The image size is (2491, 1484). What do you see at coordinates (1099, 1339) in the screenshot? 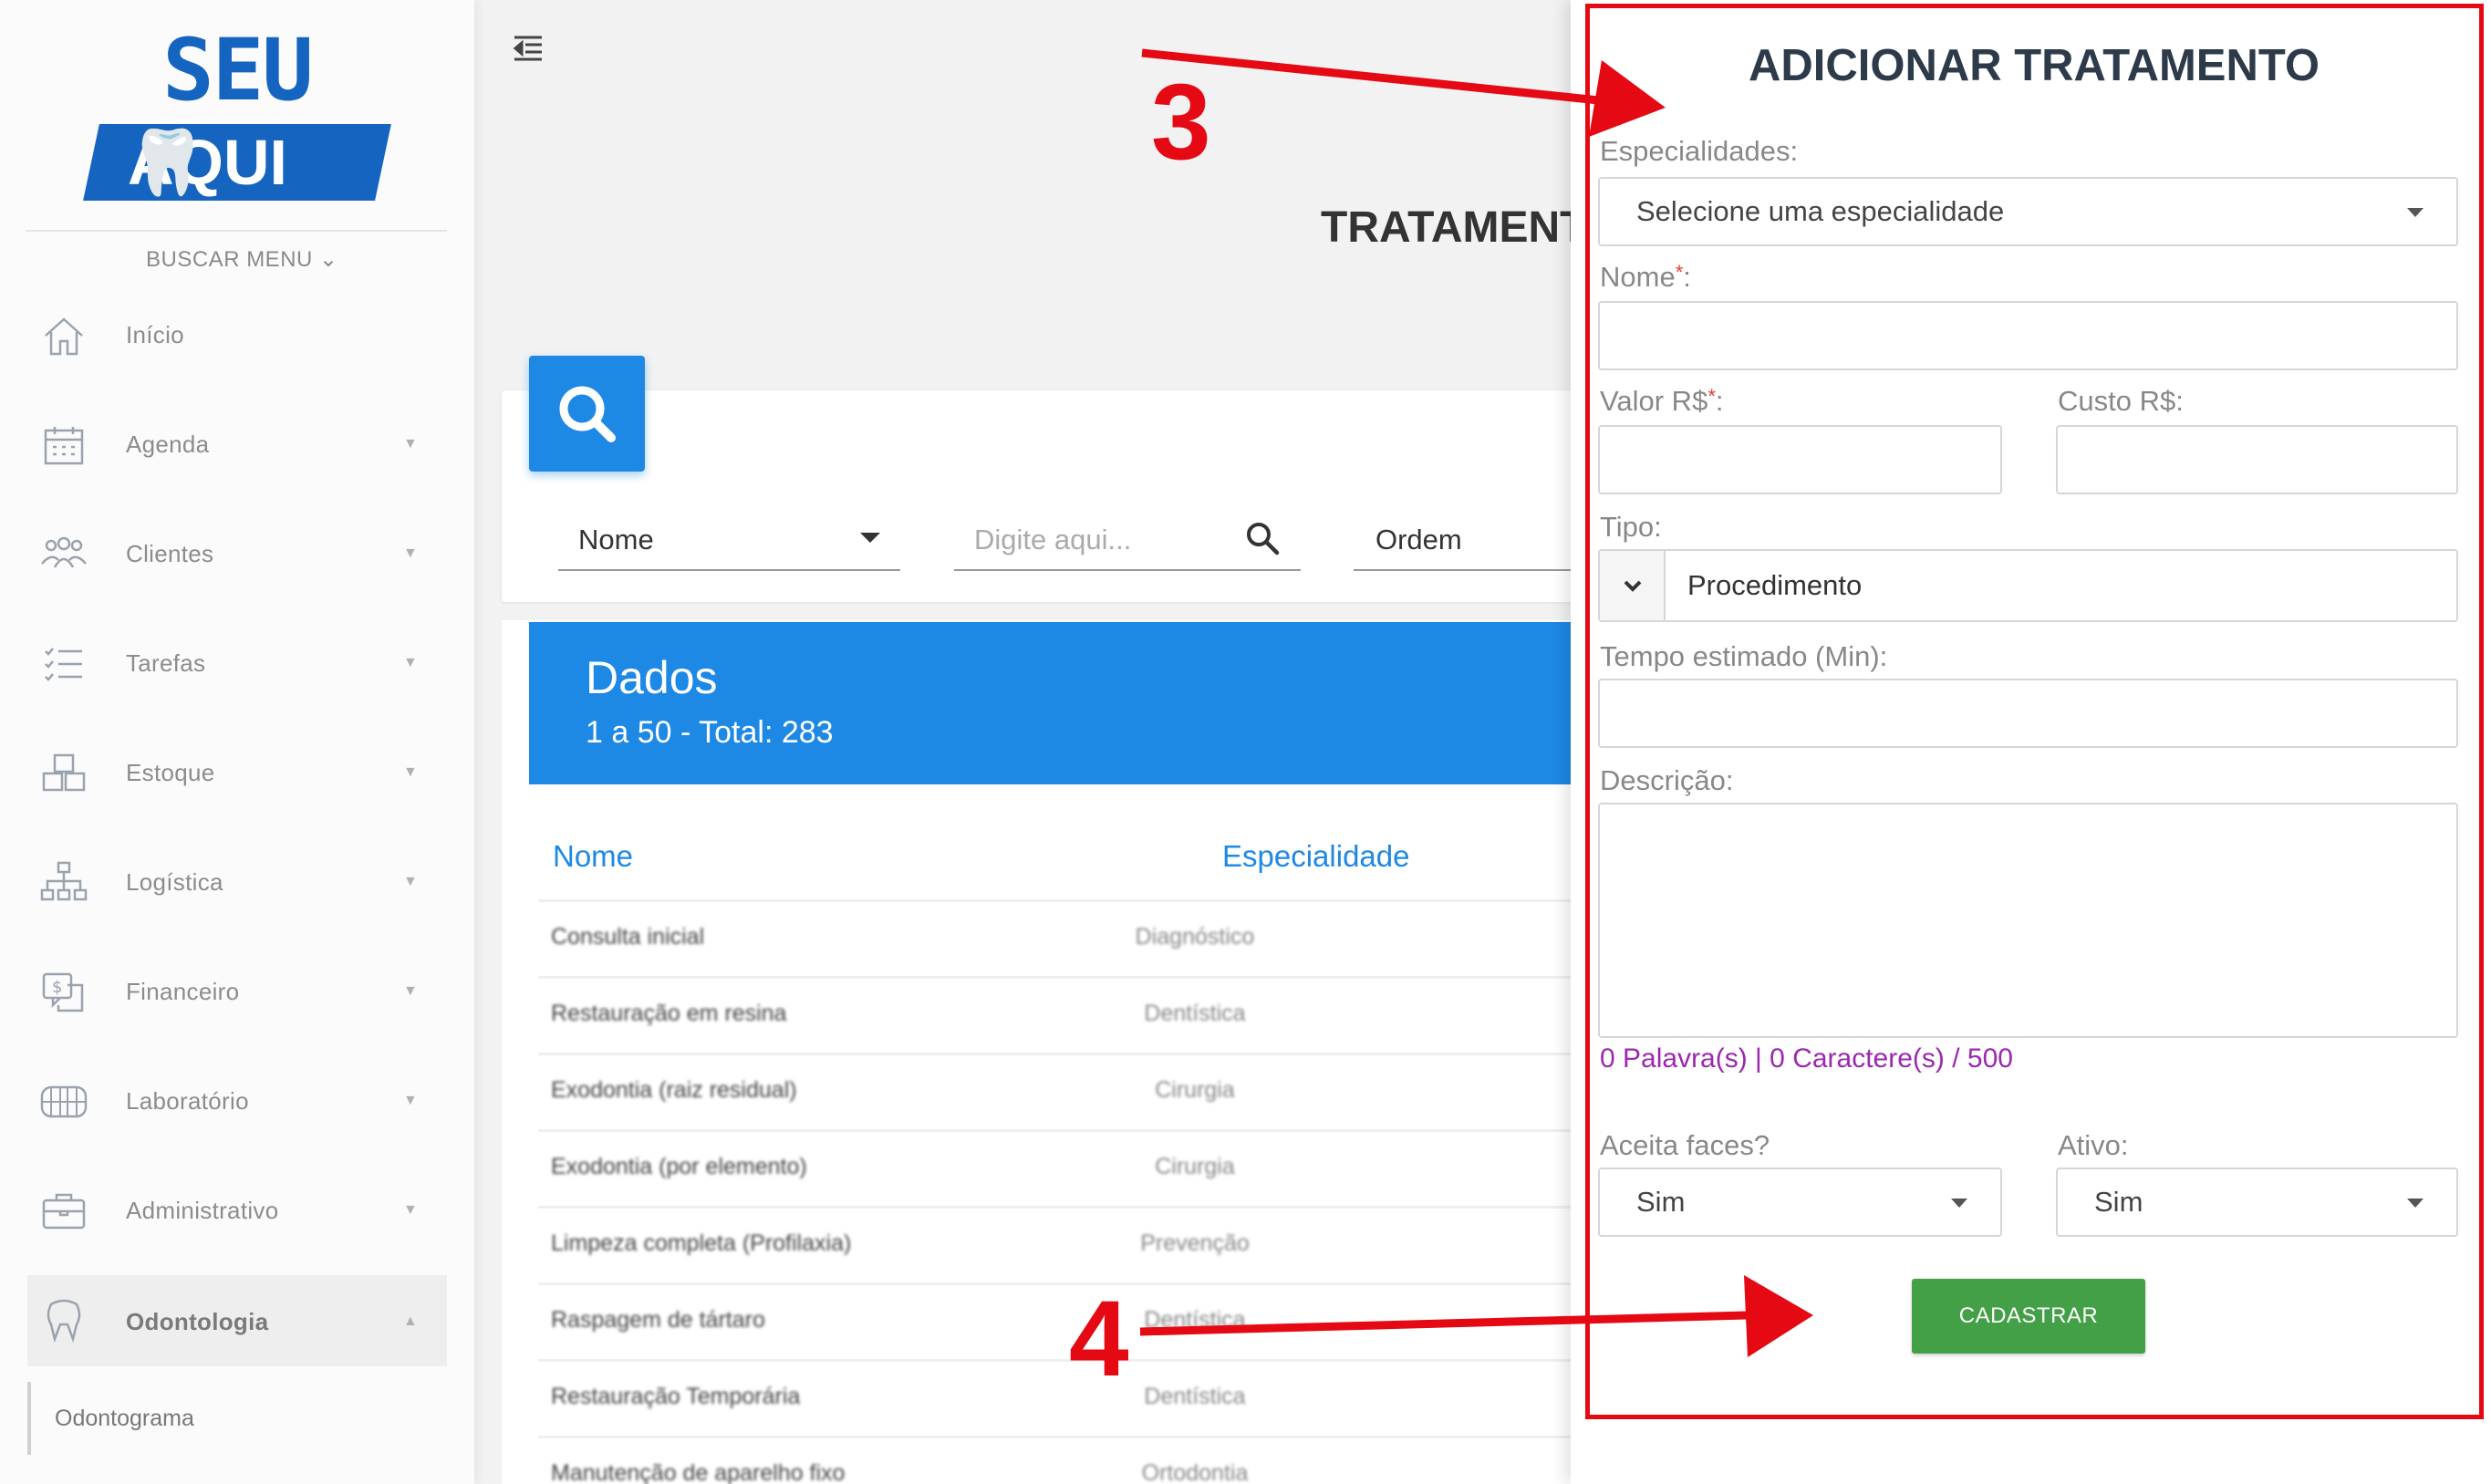
I see `step-number-4: 4` at bounding box center [1099, 1339].